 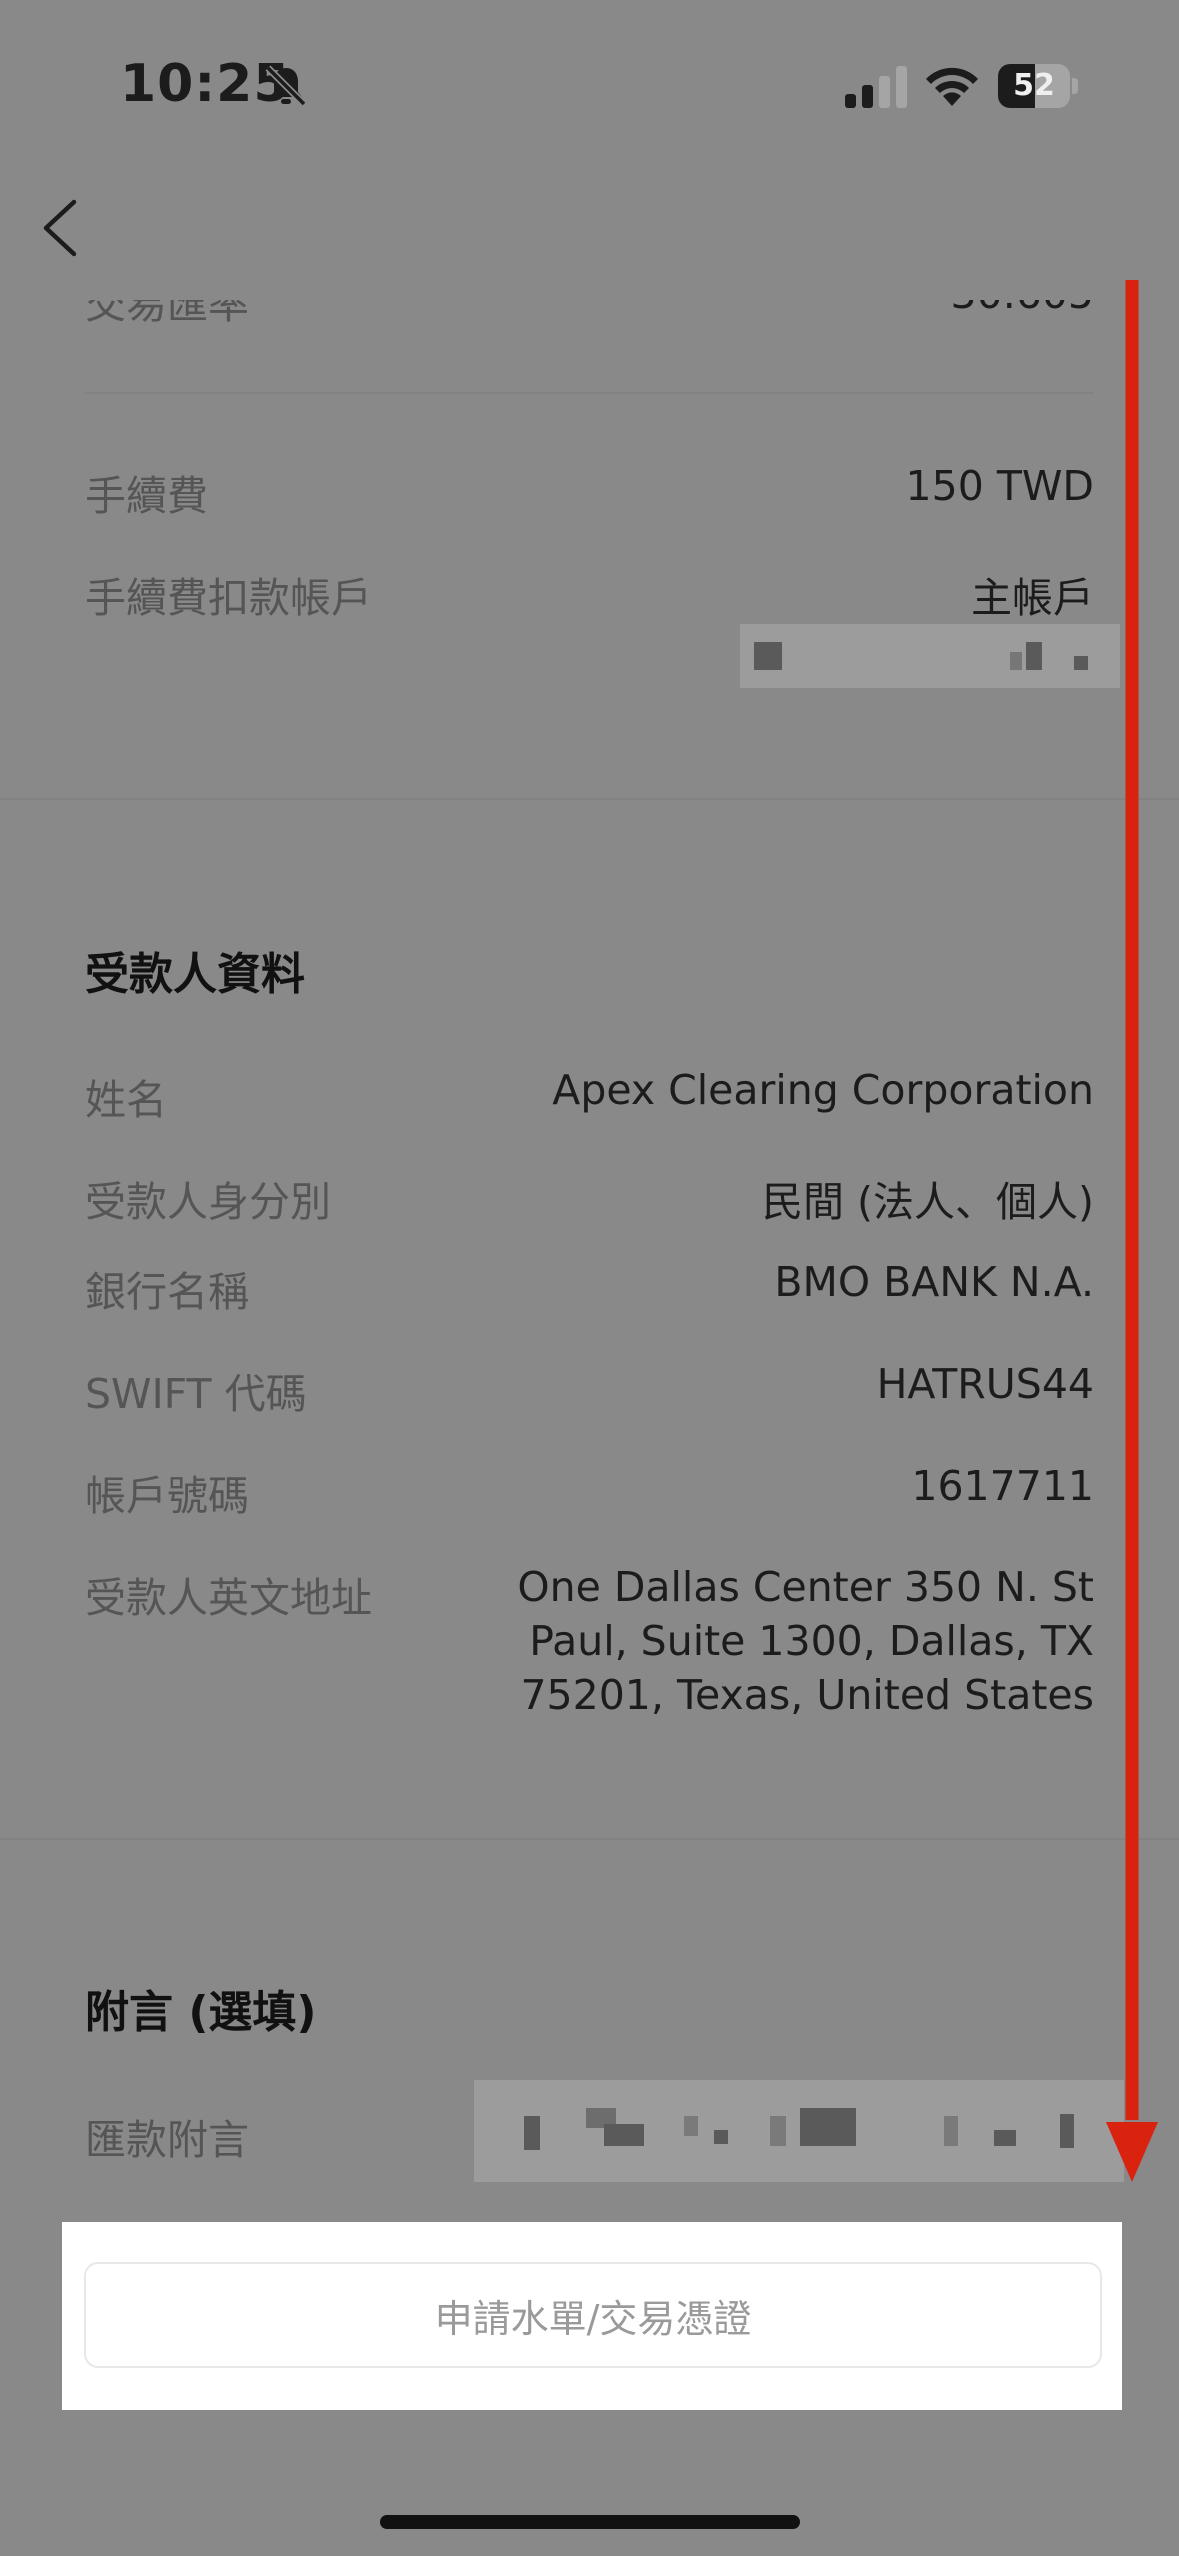 I want to click on beneficiary-name-value: Apex Clearing Corporation, so click(x=823, y=1090).